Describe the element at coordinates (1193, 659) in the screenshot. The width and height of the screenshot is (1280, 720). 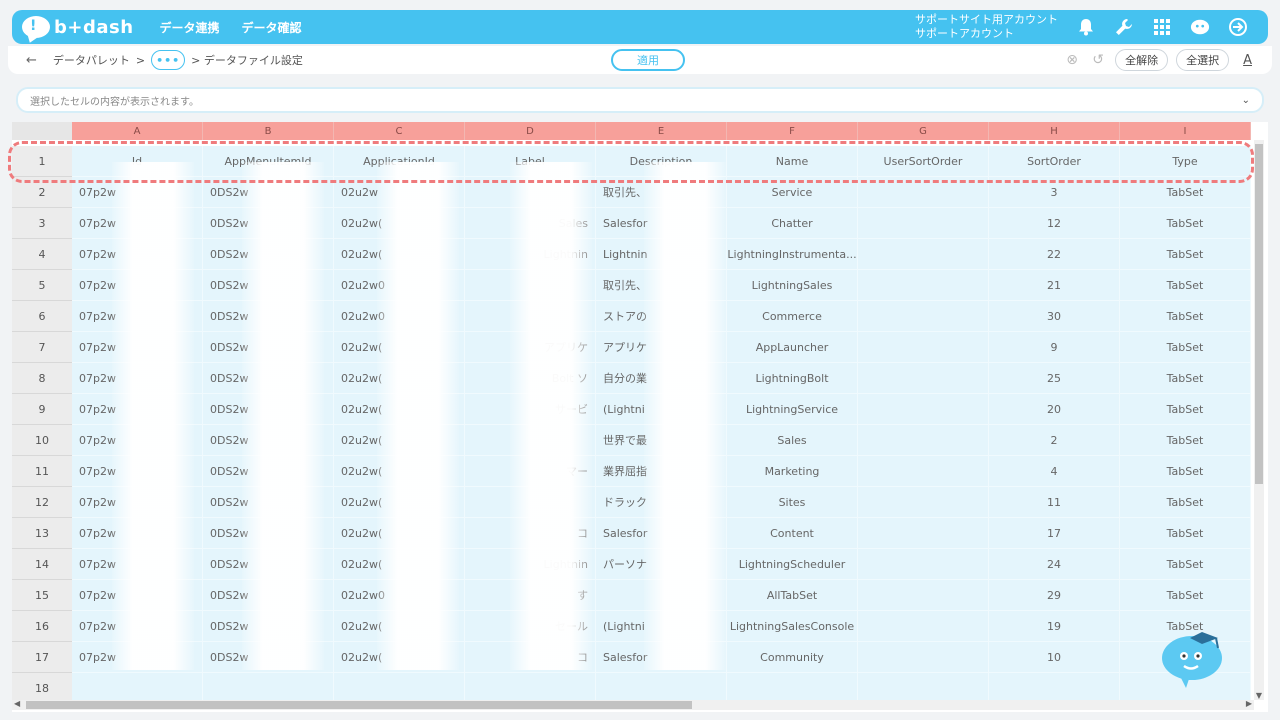
I see `mascot-brain-icon` at that location.